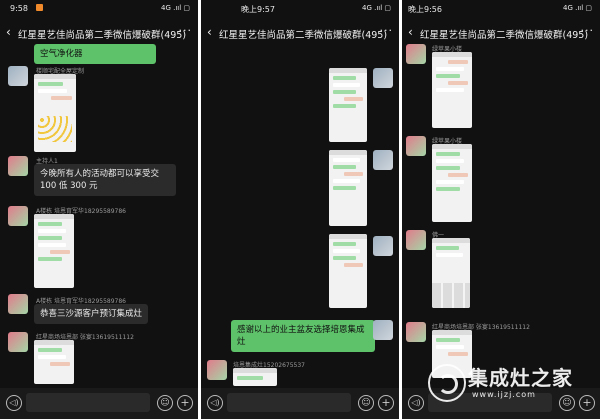 Image resolution: width=600 pixels, height=419 pixels. I want to click on message-bubble: 恭喜三沙源客户预订集成灶, so click(91, 314).